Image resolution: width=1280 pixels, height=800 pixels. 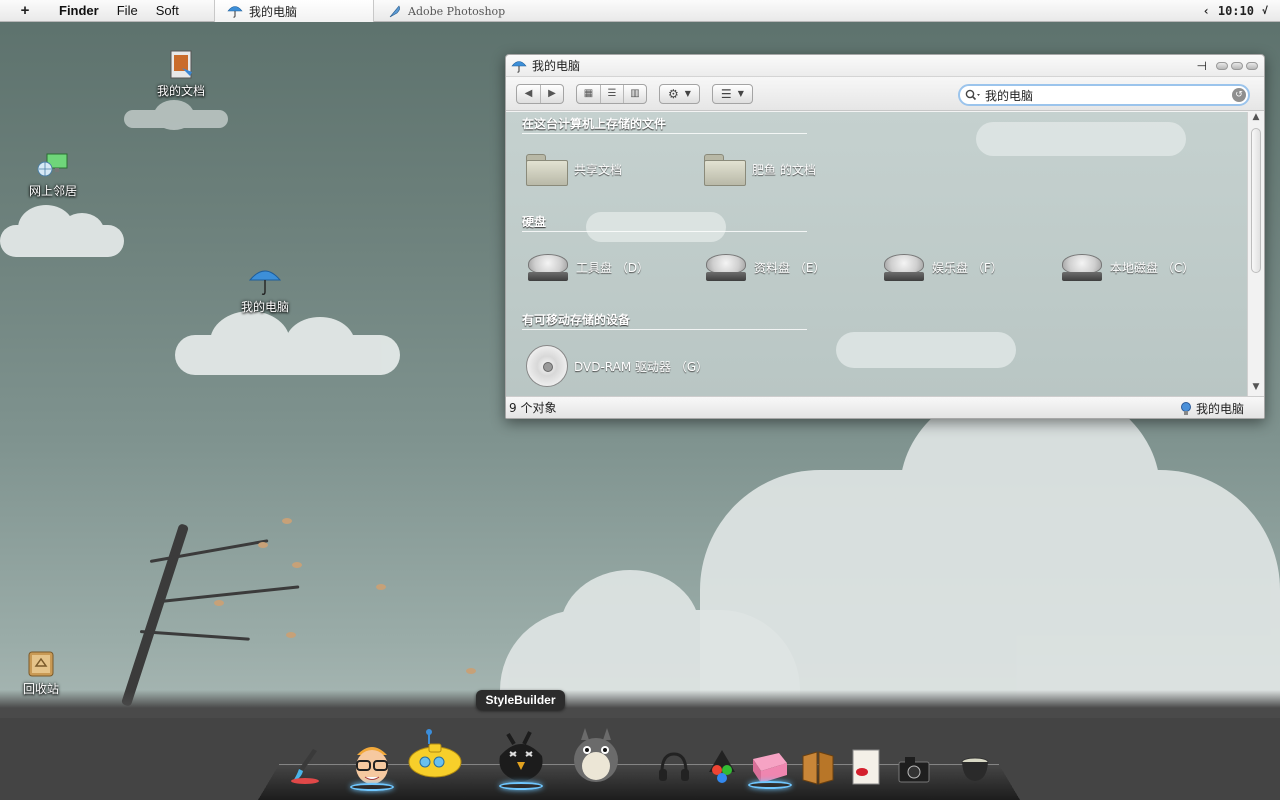 What do you see at coordinates (641, 366) in the screenshot?
I see `removable-label: DVD-RAM 驱动器 （G）` at bounding box center [641, 366].